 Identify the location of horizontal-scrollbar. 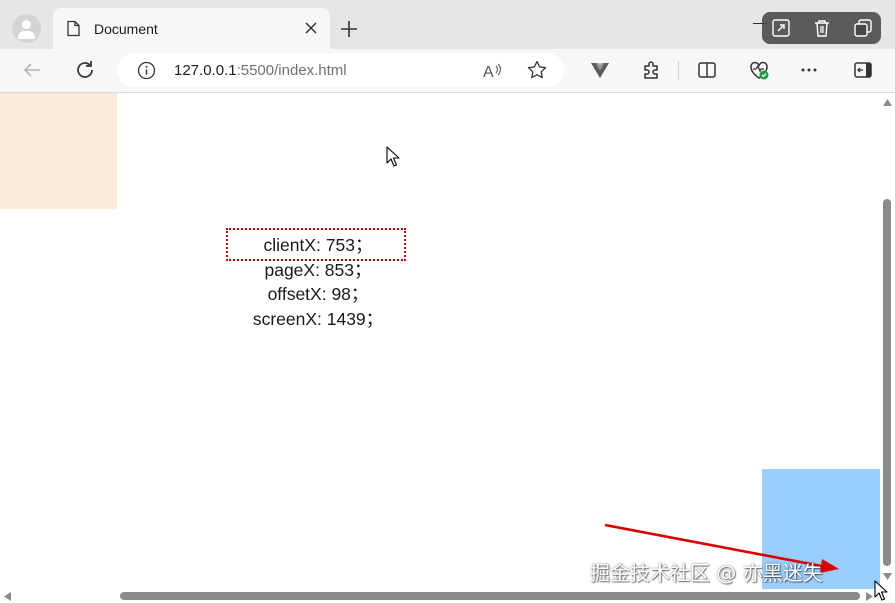
(440, 596).